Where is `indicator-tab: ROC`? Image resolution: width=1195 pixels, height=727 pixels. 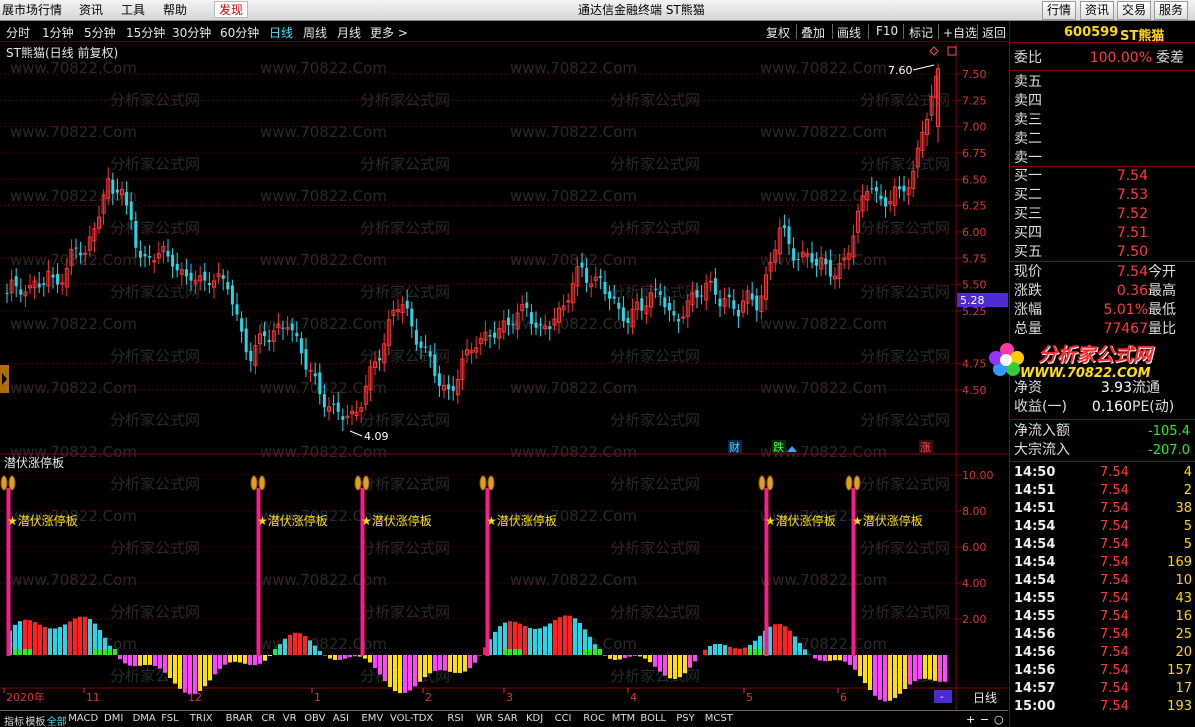 indicator-tab: ROC is located at coordinates (594, 718).